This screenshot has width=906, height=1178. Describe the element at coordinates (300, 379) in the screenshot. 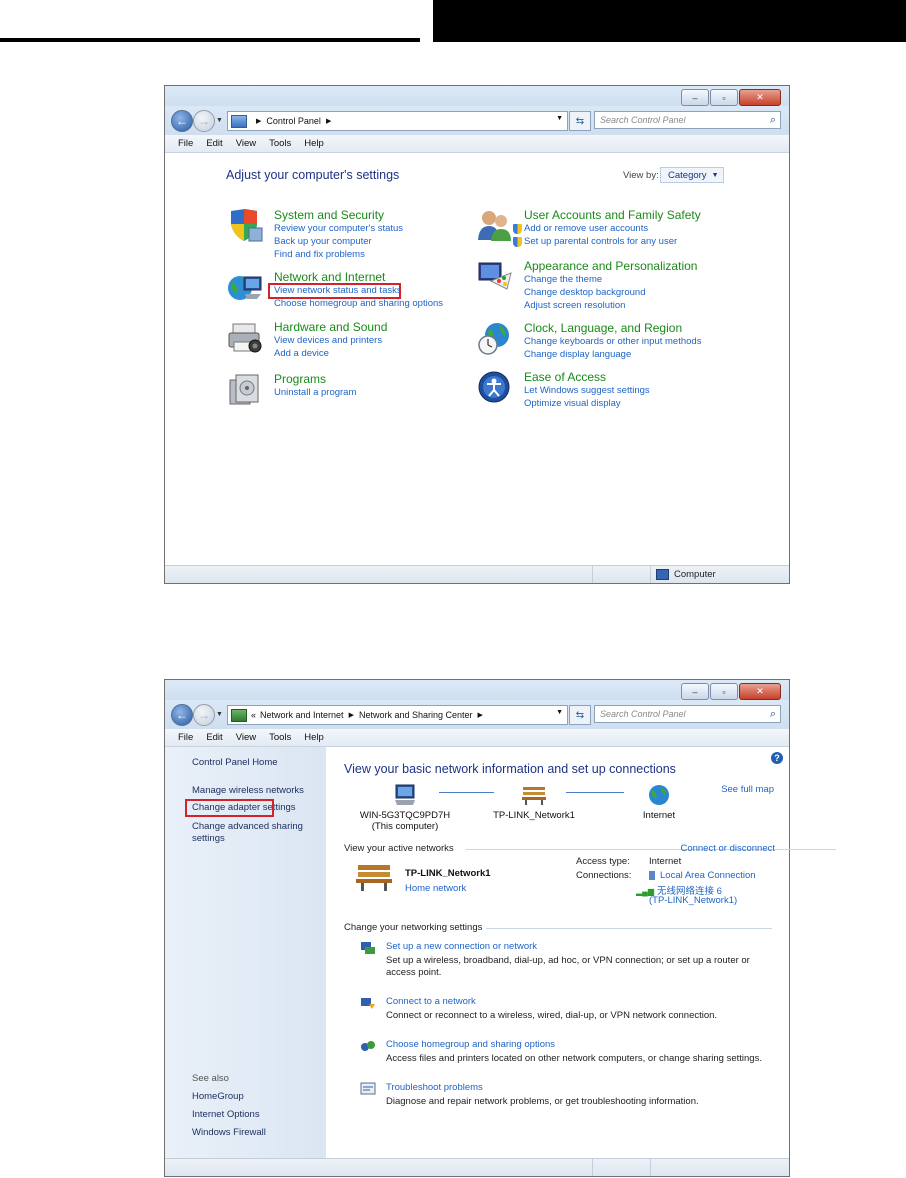

I see `category-title: Programs` at that location.